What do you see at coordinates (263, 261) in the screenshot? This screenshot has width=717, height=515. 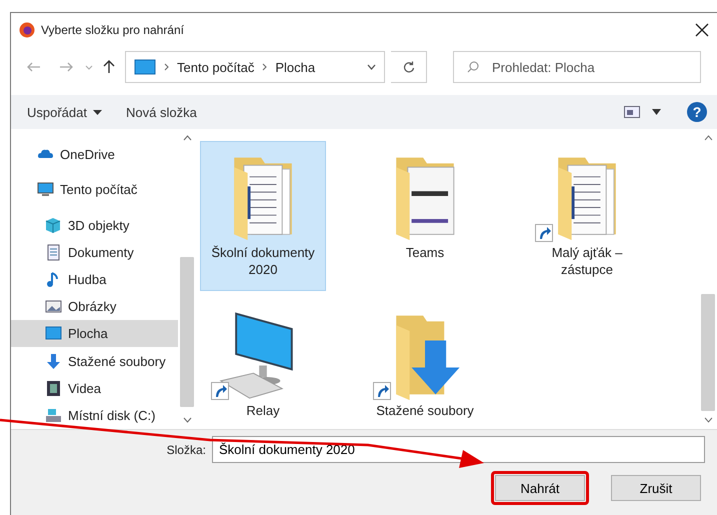 I see `folder-name: Školní dokumenty 2020` at bounding box center [263, 261].